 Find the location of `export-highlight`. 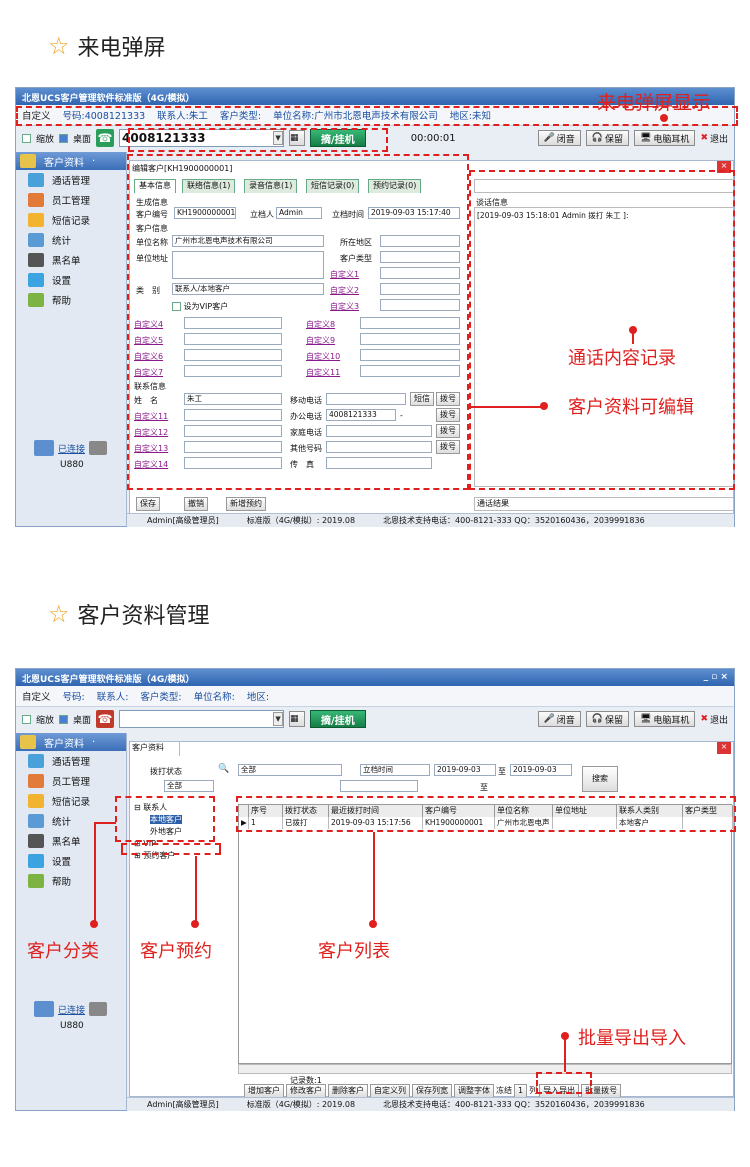

export-highlight is located at coordinates (564, 1083).